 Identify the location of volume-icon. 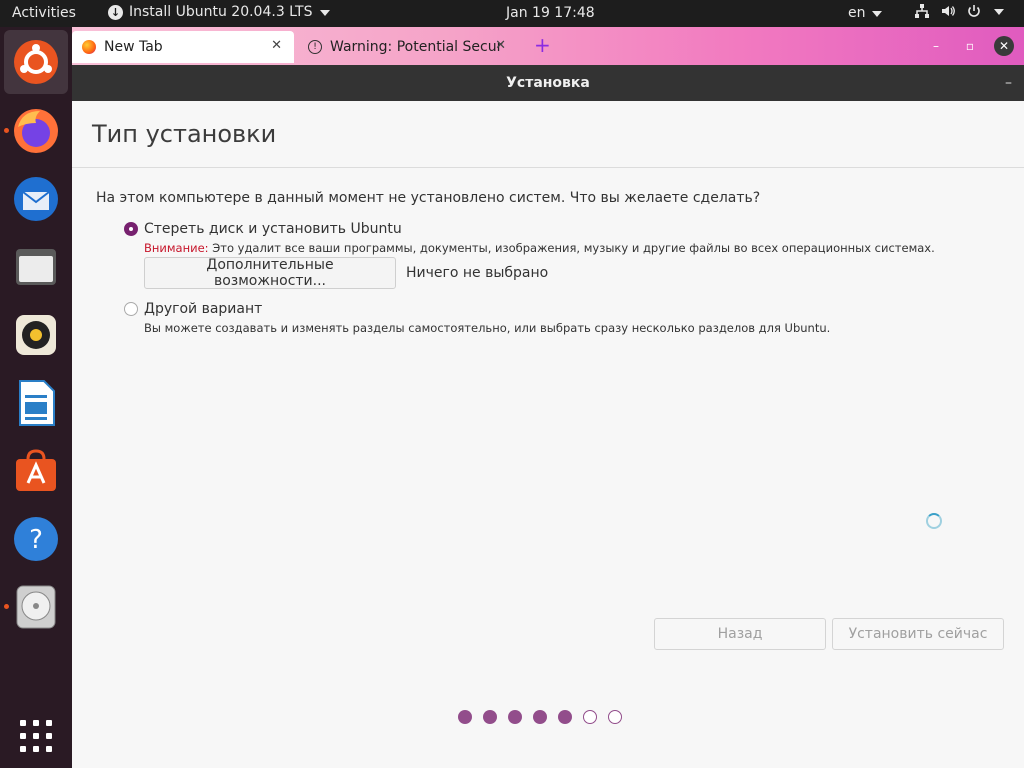
(948, 11).